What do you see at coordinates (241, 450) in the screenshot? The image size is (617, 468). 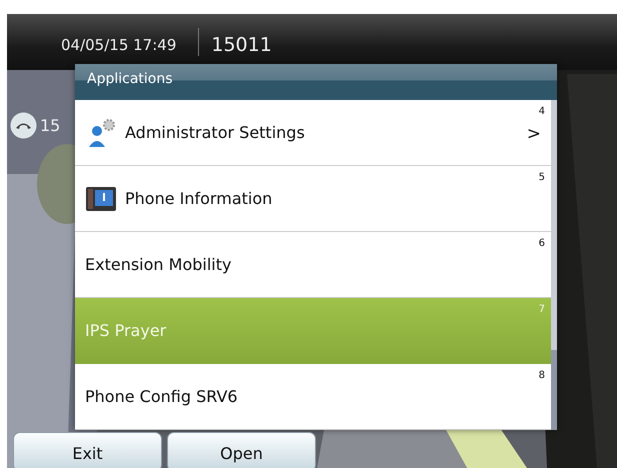 I see `softkey-button: Open` at bounding box center [241, 450].